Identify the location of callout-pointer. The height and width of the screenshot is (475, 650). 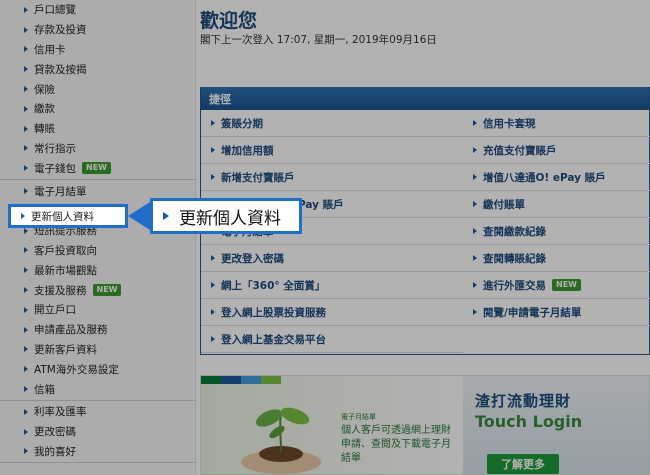
(139, 216).